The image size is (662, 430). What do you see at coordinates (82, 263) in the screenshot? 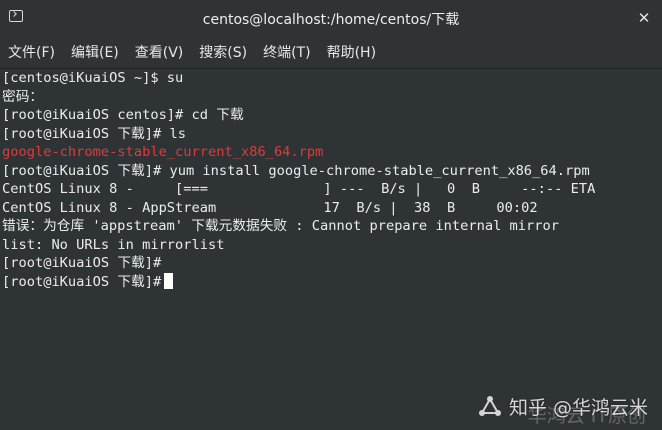
I see `terminal-line: [root@iKuaiOS 下载]#` at bounding box center [82, 263].